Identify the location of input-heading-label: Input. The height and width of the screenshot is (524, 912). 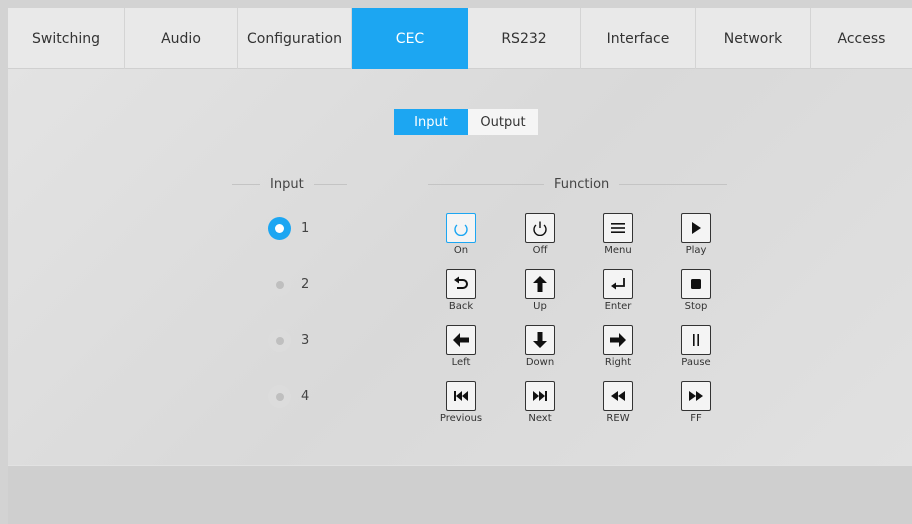
(287, 184).